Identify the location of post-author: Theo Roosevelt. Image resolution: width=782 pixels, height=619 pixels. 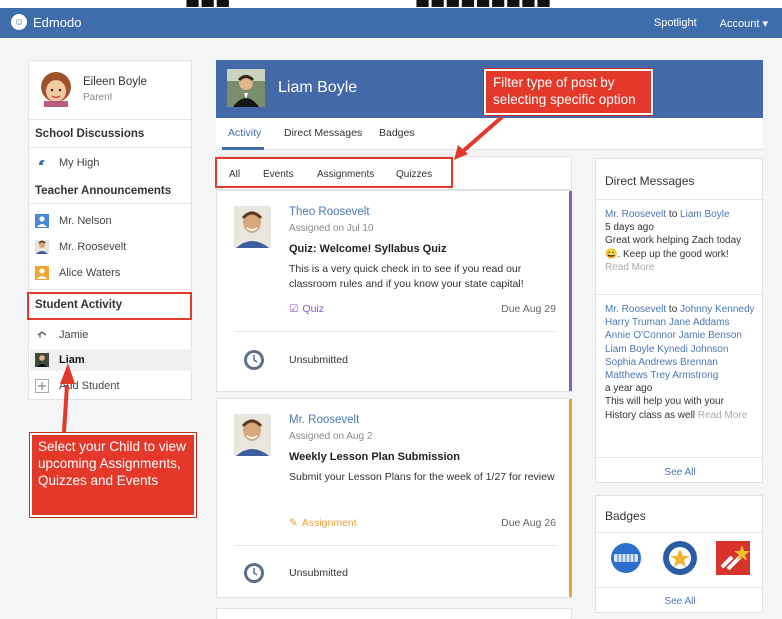
(329, 212).